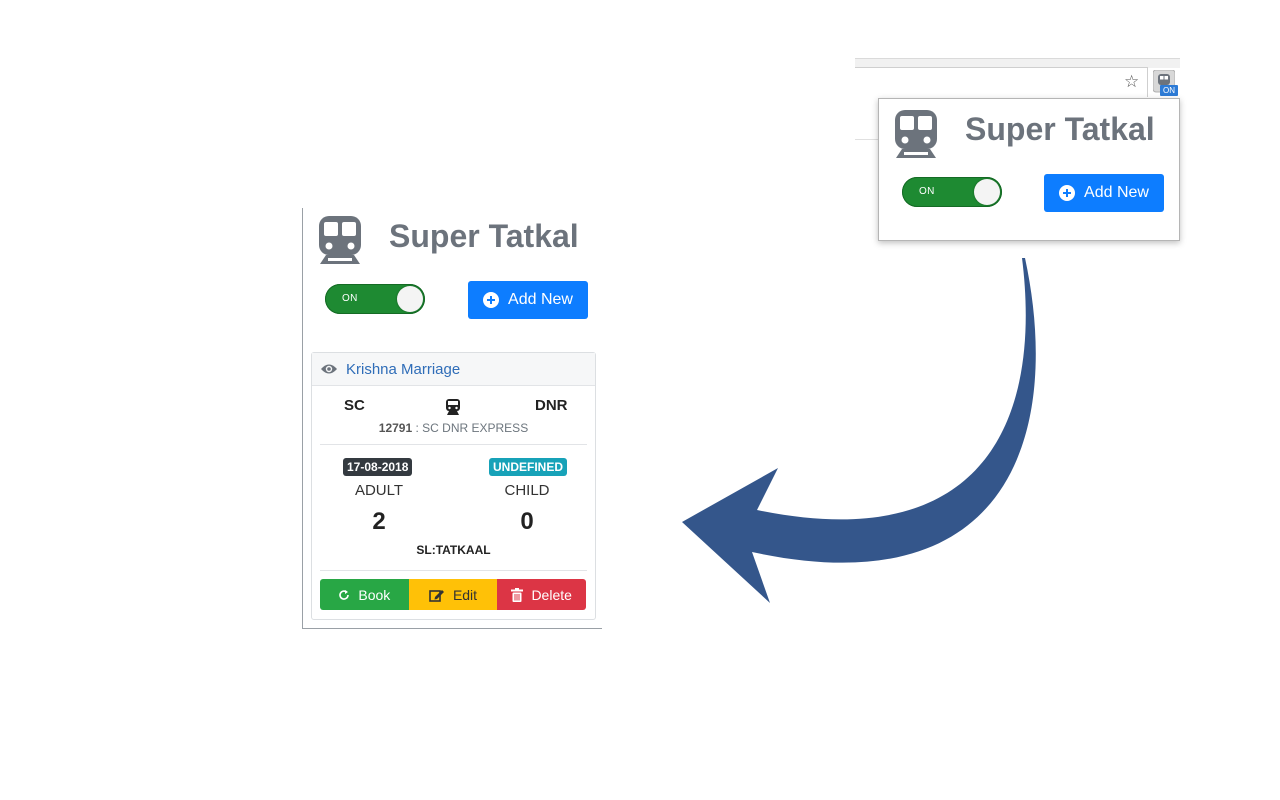 This screenshot has height=800, width=1280. I want to click on curved-arrow, so click(859, 430).